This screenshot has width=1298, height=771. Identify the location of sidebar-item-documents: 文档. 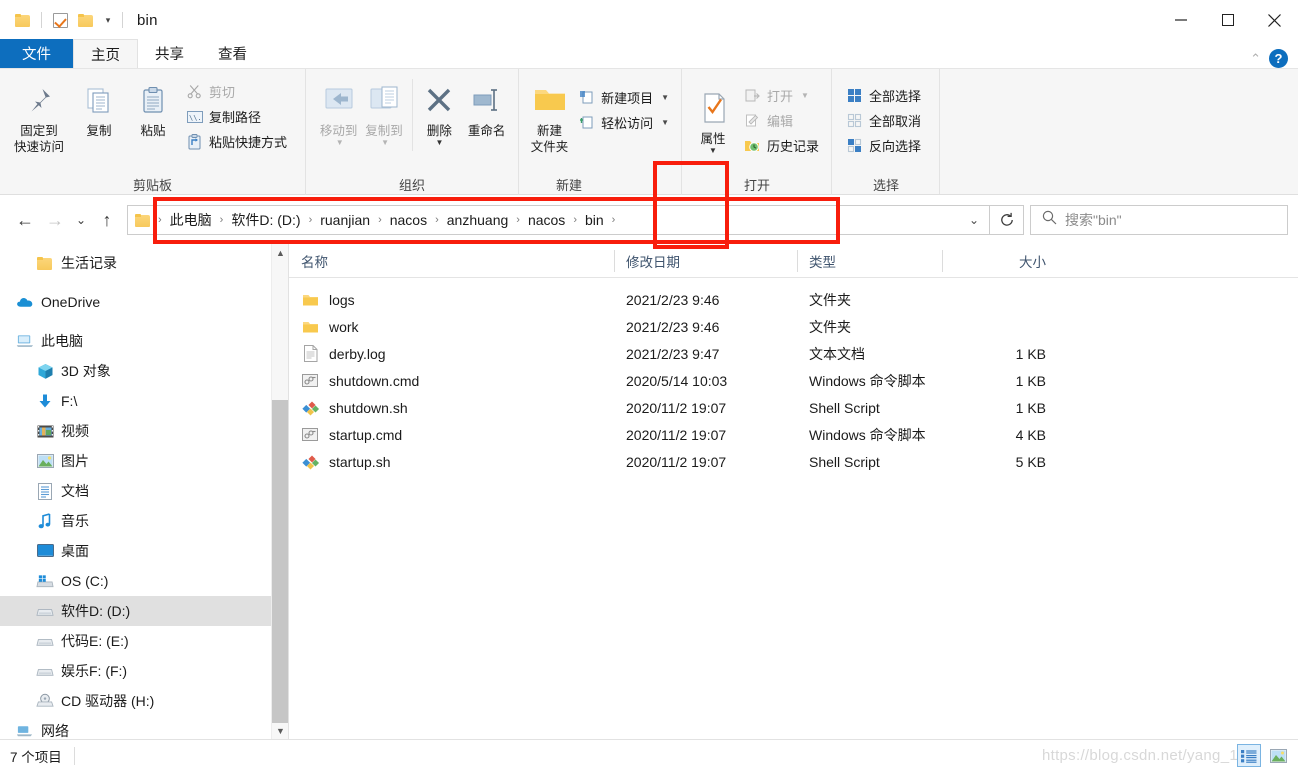
(144, 491).